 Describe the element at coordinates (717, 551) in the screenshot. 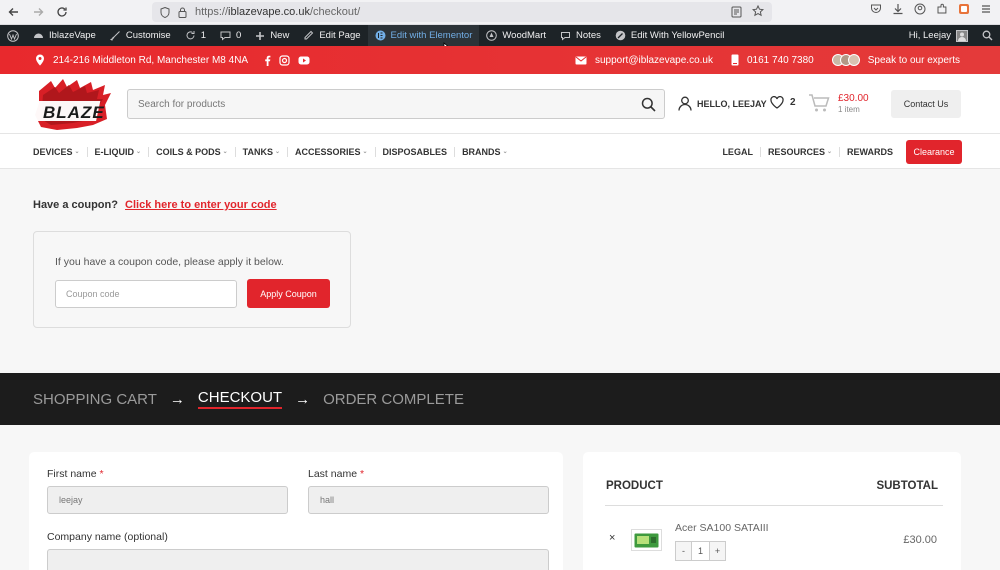

I see `qty-increase-button: +` at that location.